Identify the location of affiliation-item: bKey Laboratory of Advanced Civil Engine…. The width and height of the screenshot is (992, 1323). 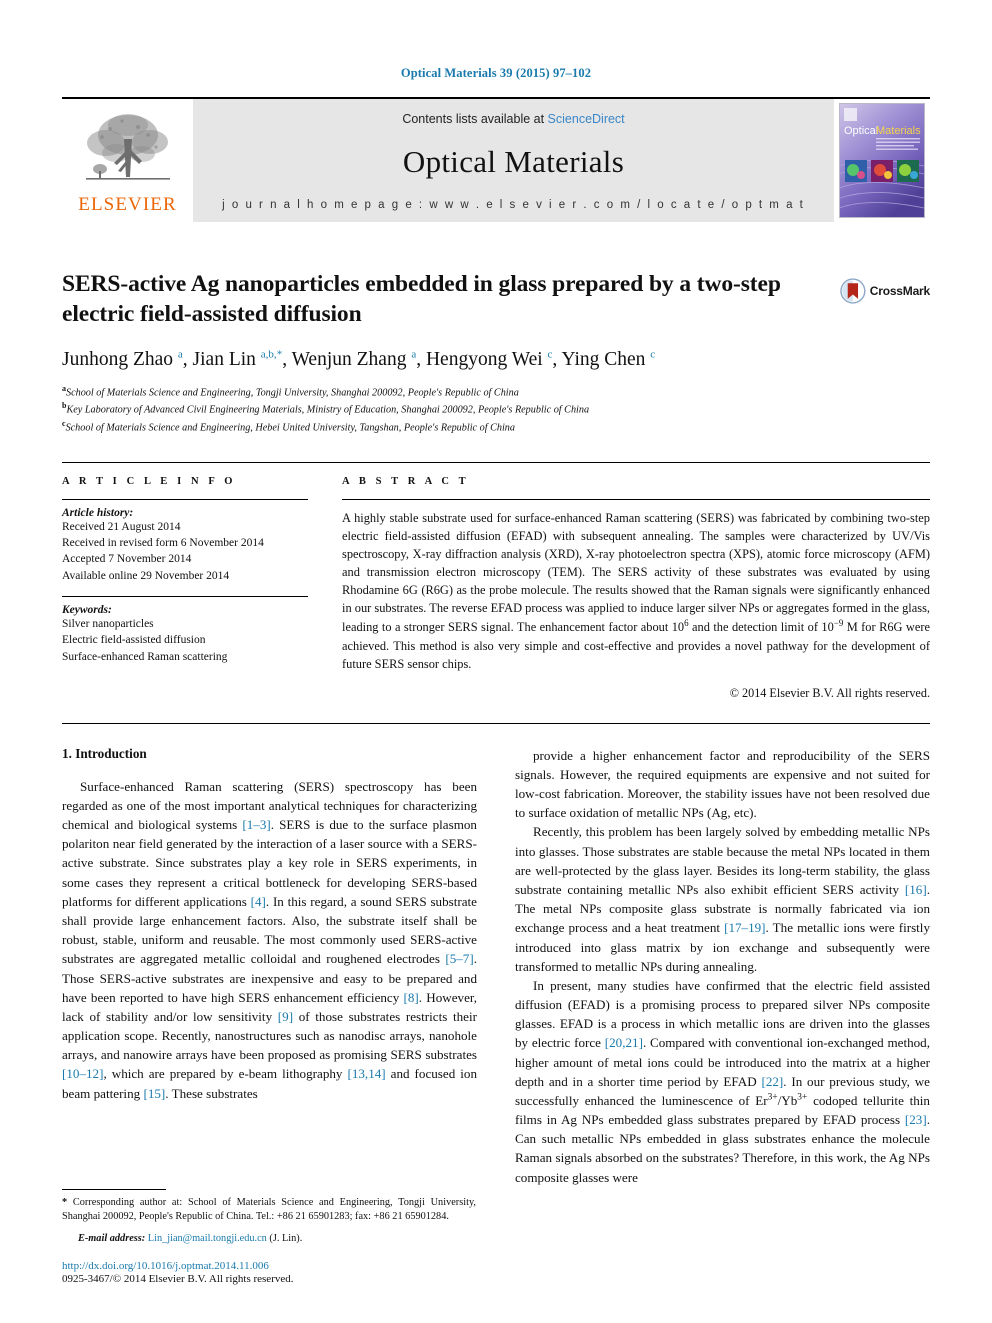
(441, 409).